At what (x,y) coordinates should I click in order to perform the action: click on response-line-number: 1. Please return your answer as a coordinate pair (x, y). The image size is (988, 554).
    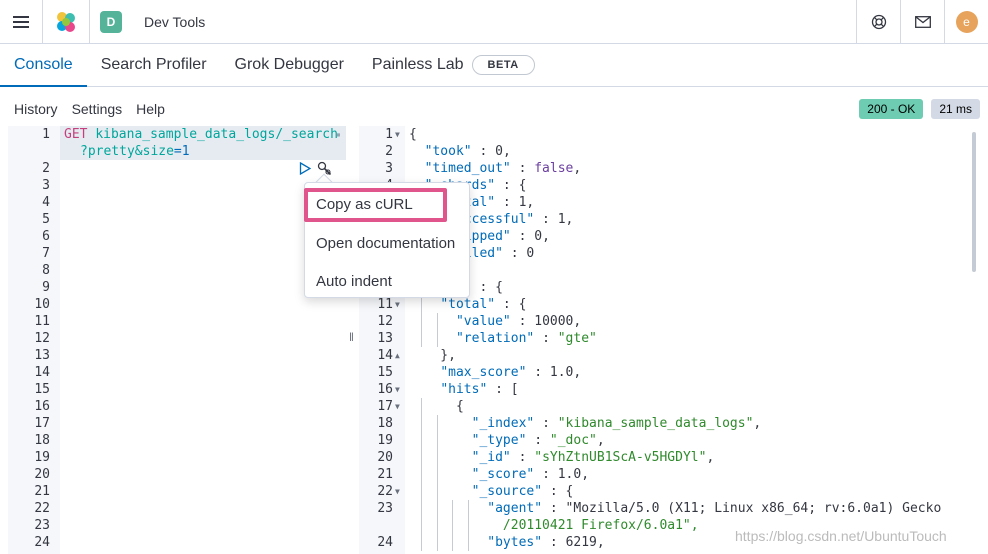
    Looking at the image, I should click on (389, 134).